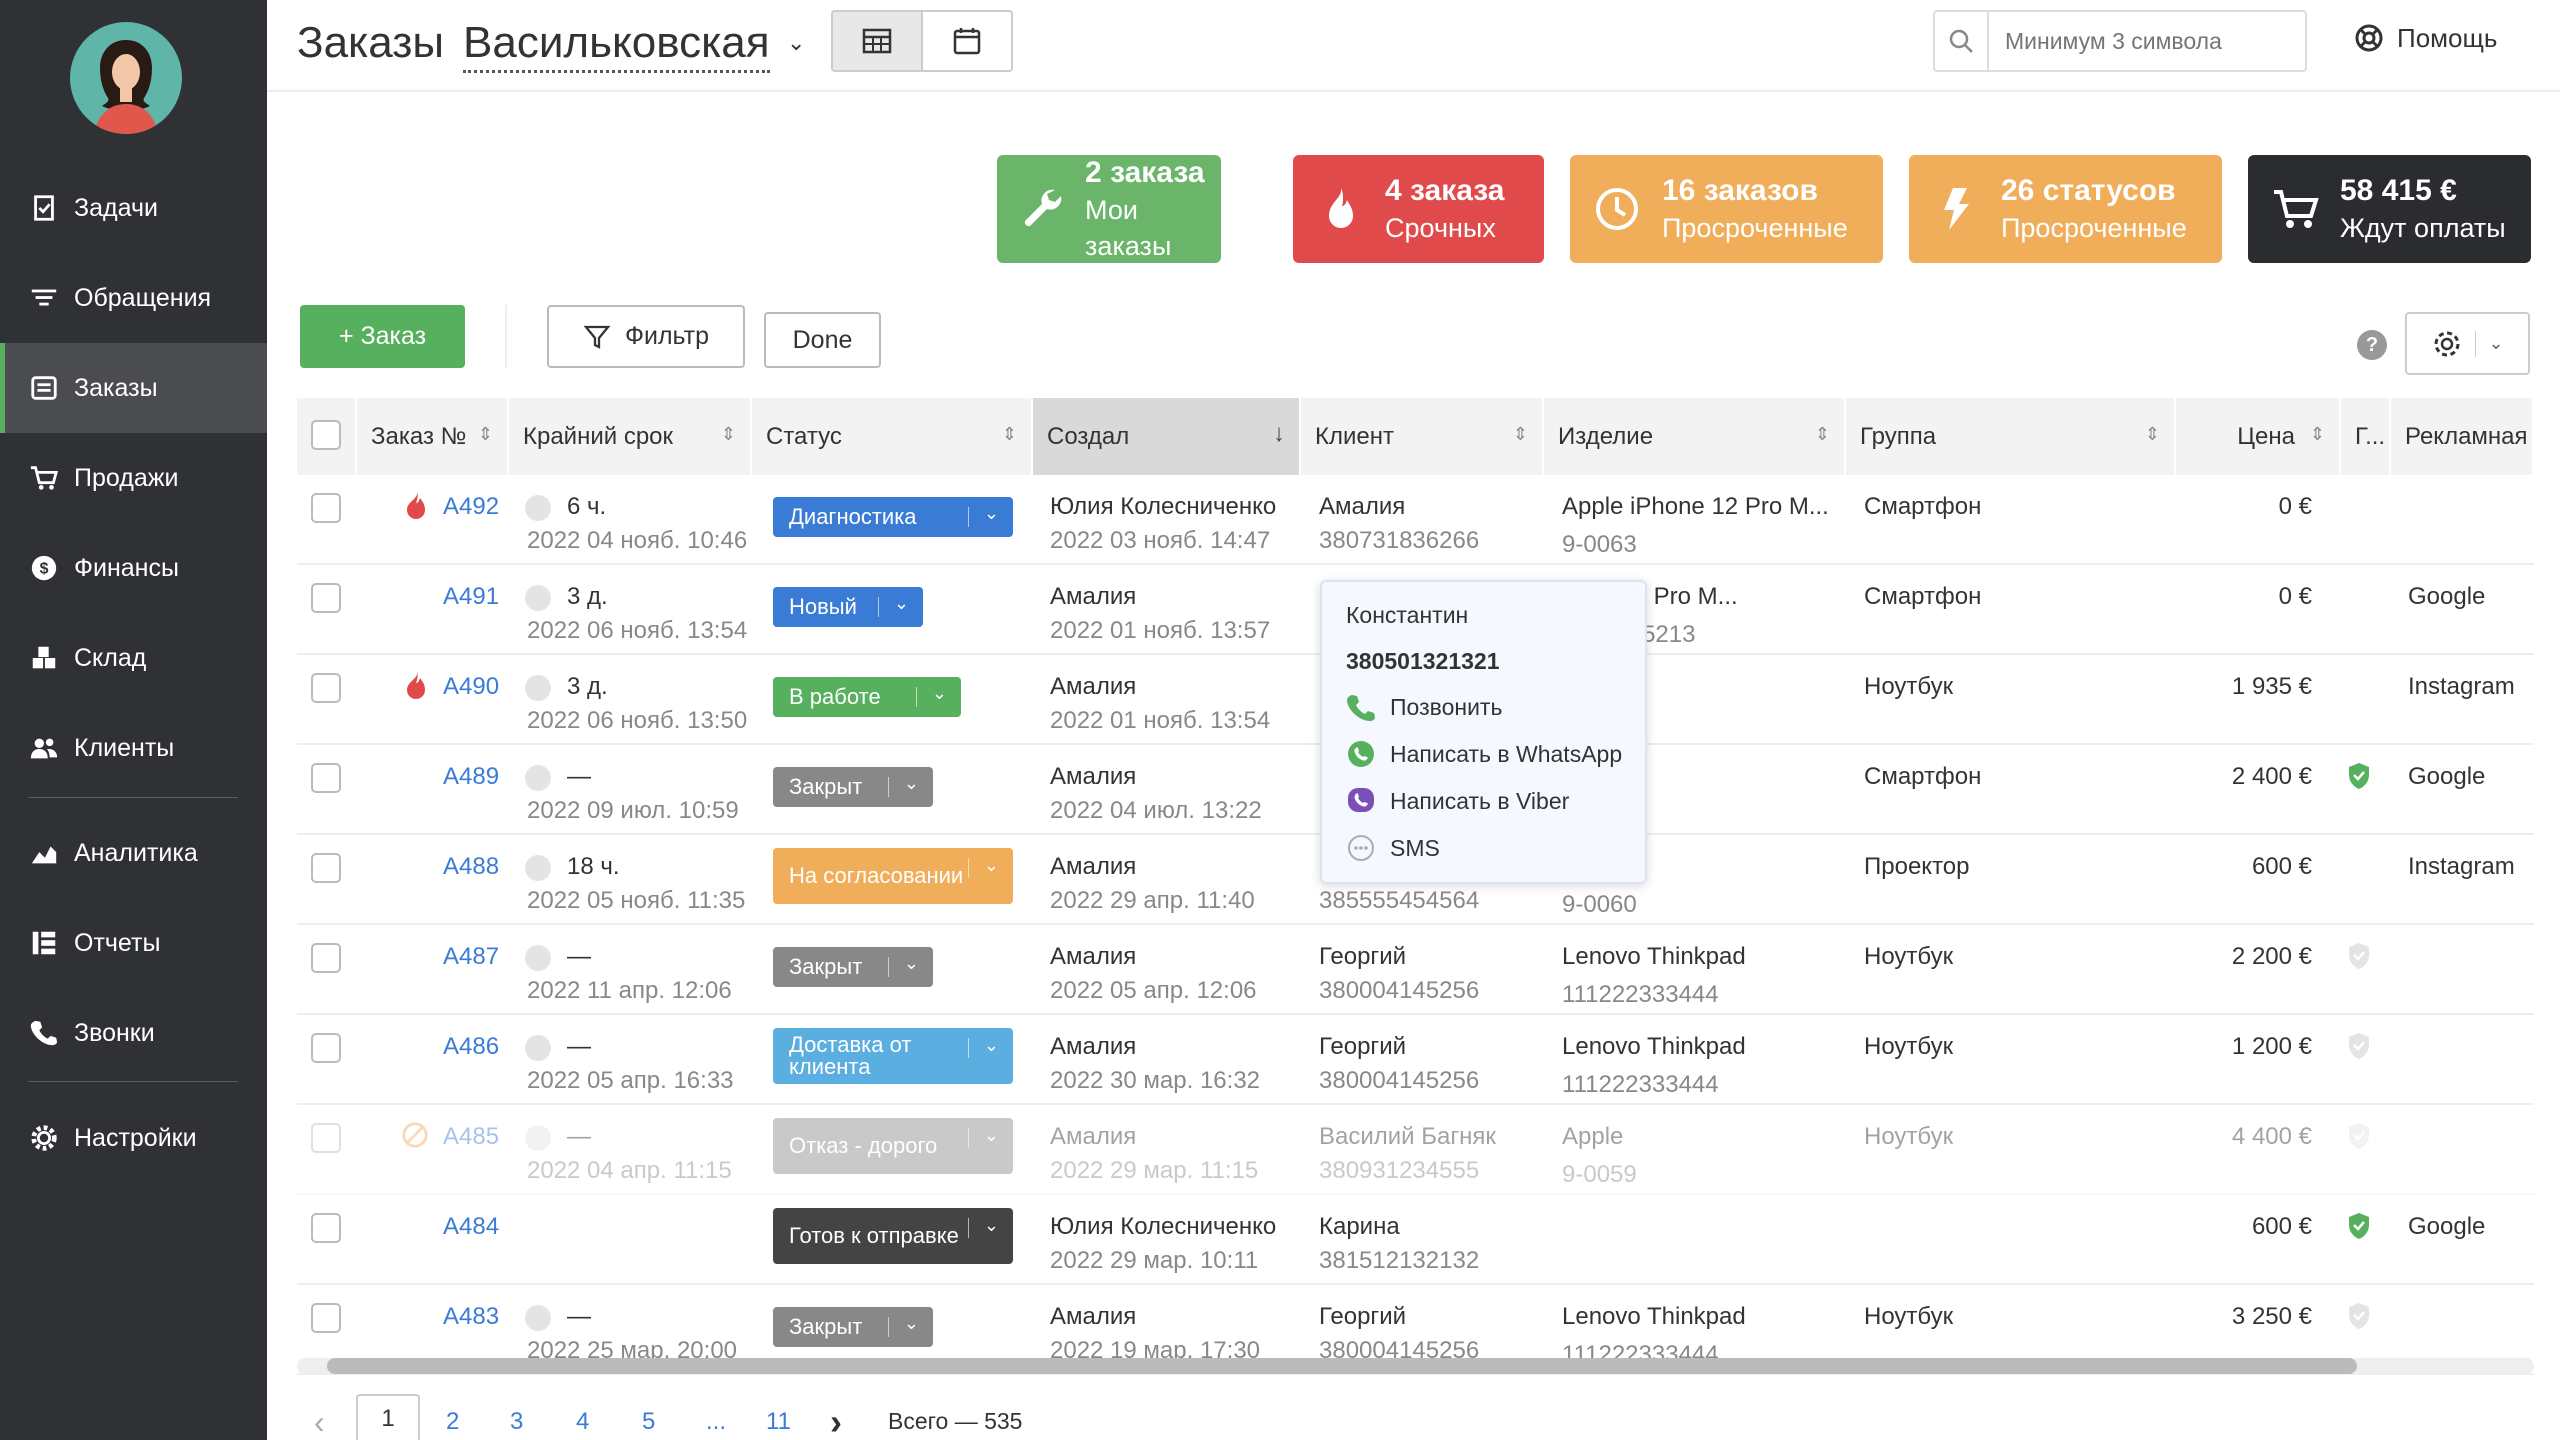  Describe the element at coordinates (1399, 901) in the screenshot. I see `client-phone: 385555454564` at that location.